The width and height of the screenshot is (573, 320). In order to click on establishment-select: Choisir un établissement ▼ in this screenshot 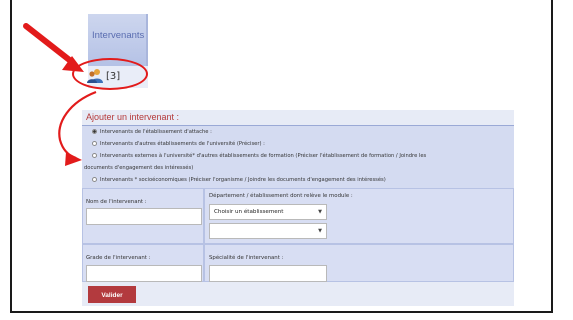, I will do `click(268, 212)`.